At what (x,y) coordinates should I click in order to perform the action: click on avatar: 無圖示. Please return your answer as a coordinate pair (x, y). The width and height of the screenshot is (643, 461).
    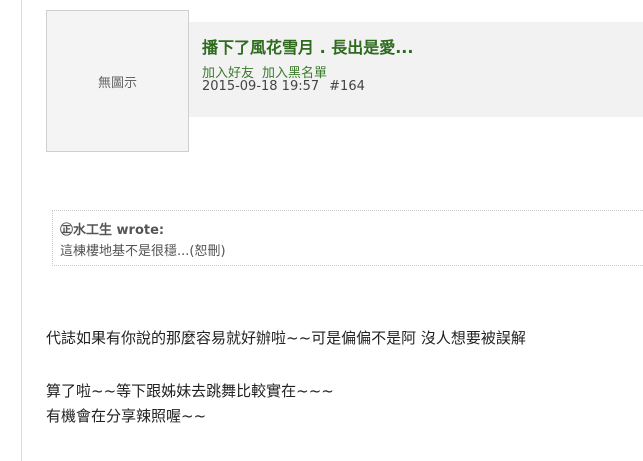
    Looking at the image, I should click on (117, 81).